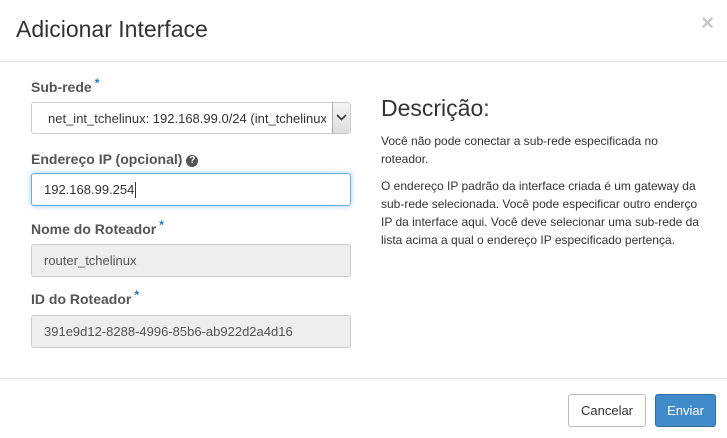 The height and width of the screenshot is (438, 727). I want to click on cancel-button: Cancelar, so click(607, 410).